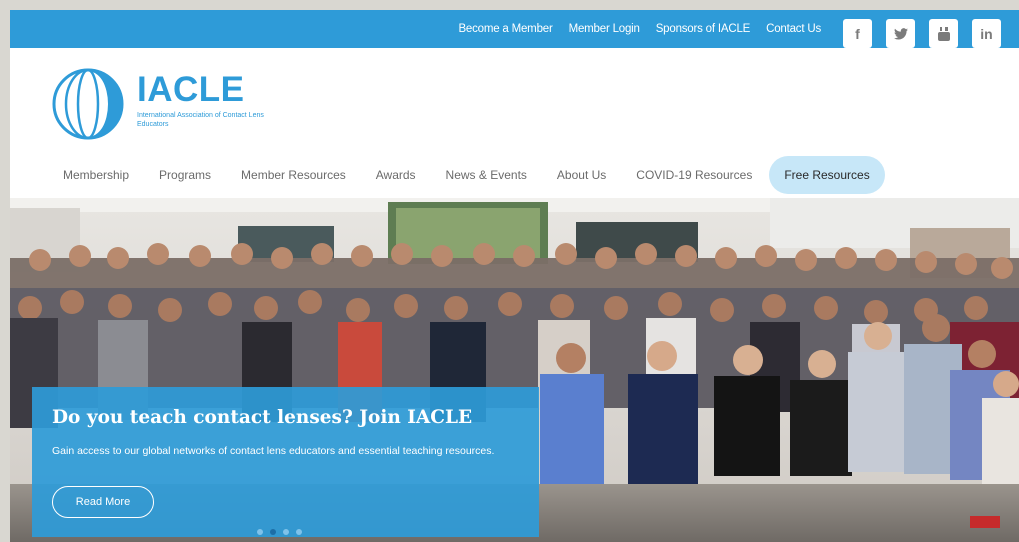 The width and height of the screenshot is (1019, 542). Describe the element at coordinates (703, 29) in the screenshot. I see `sponsors-link: Sponsors of IACLE` at that location.